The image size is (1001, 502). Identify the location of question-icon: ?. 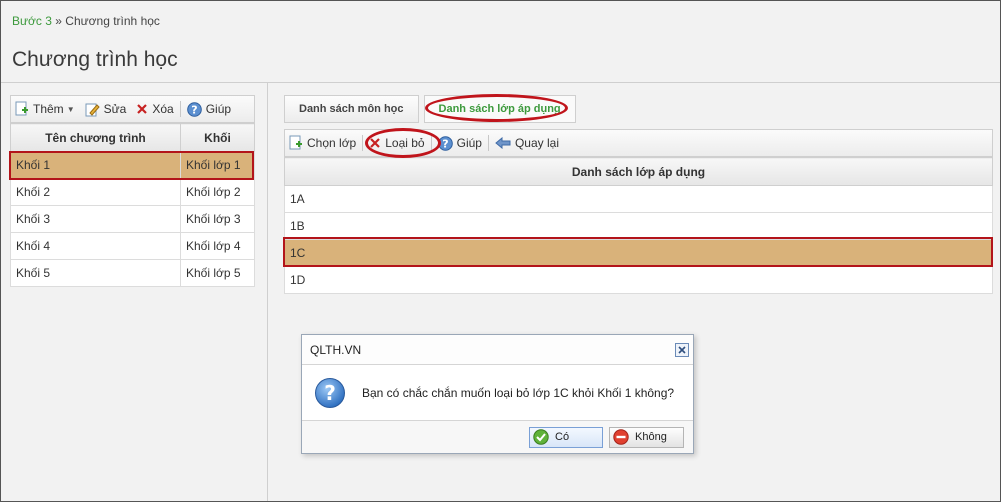
(330, 392).